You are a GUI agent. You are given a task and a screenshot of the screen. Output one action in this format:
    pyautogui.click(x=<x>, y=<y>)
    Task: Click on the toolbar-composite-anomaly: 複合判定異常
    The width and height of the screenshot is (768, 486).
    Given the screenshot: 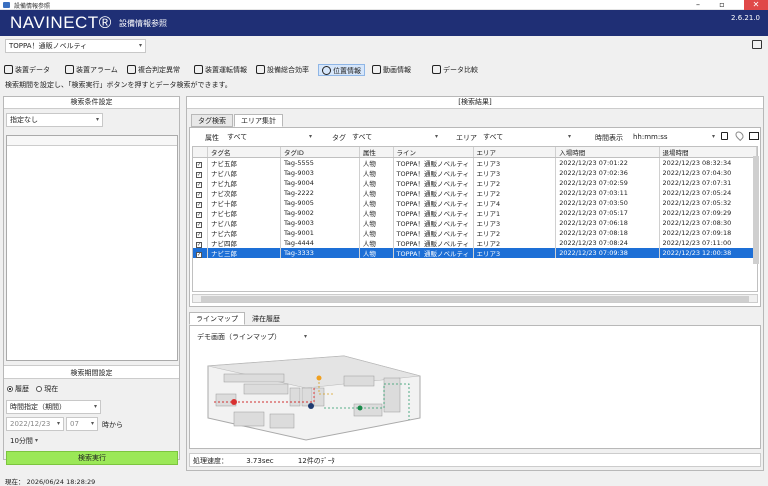 What is the action you would take?
    pyautogui.click(x=153, y=70)
    